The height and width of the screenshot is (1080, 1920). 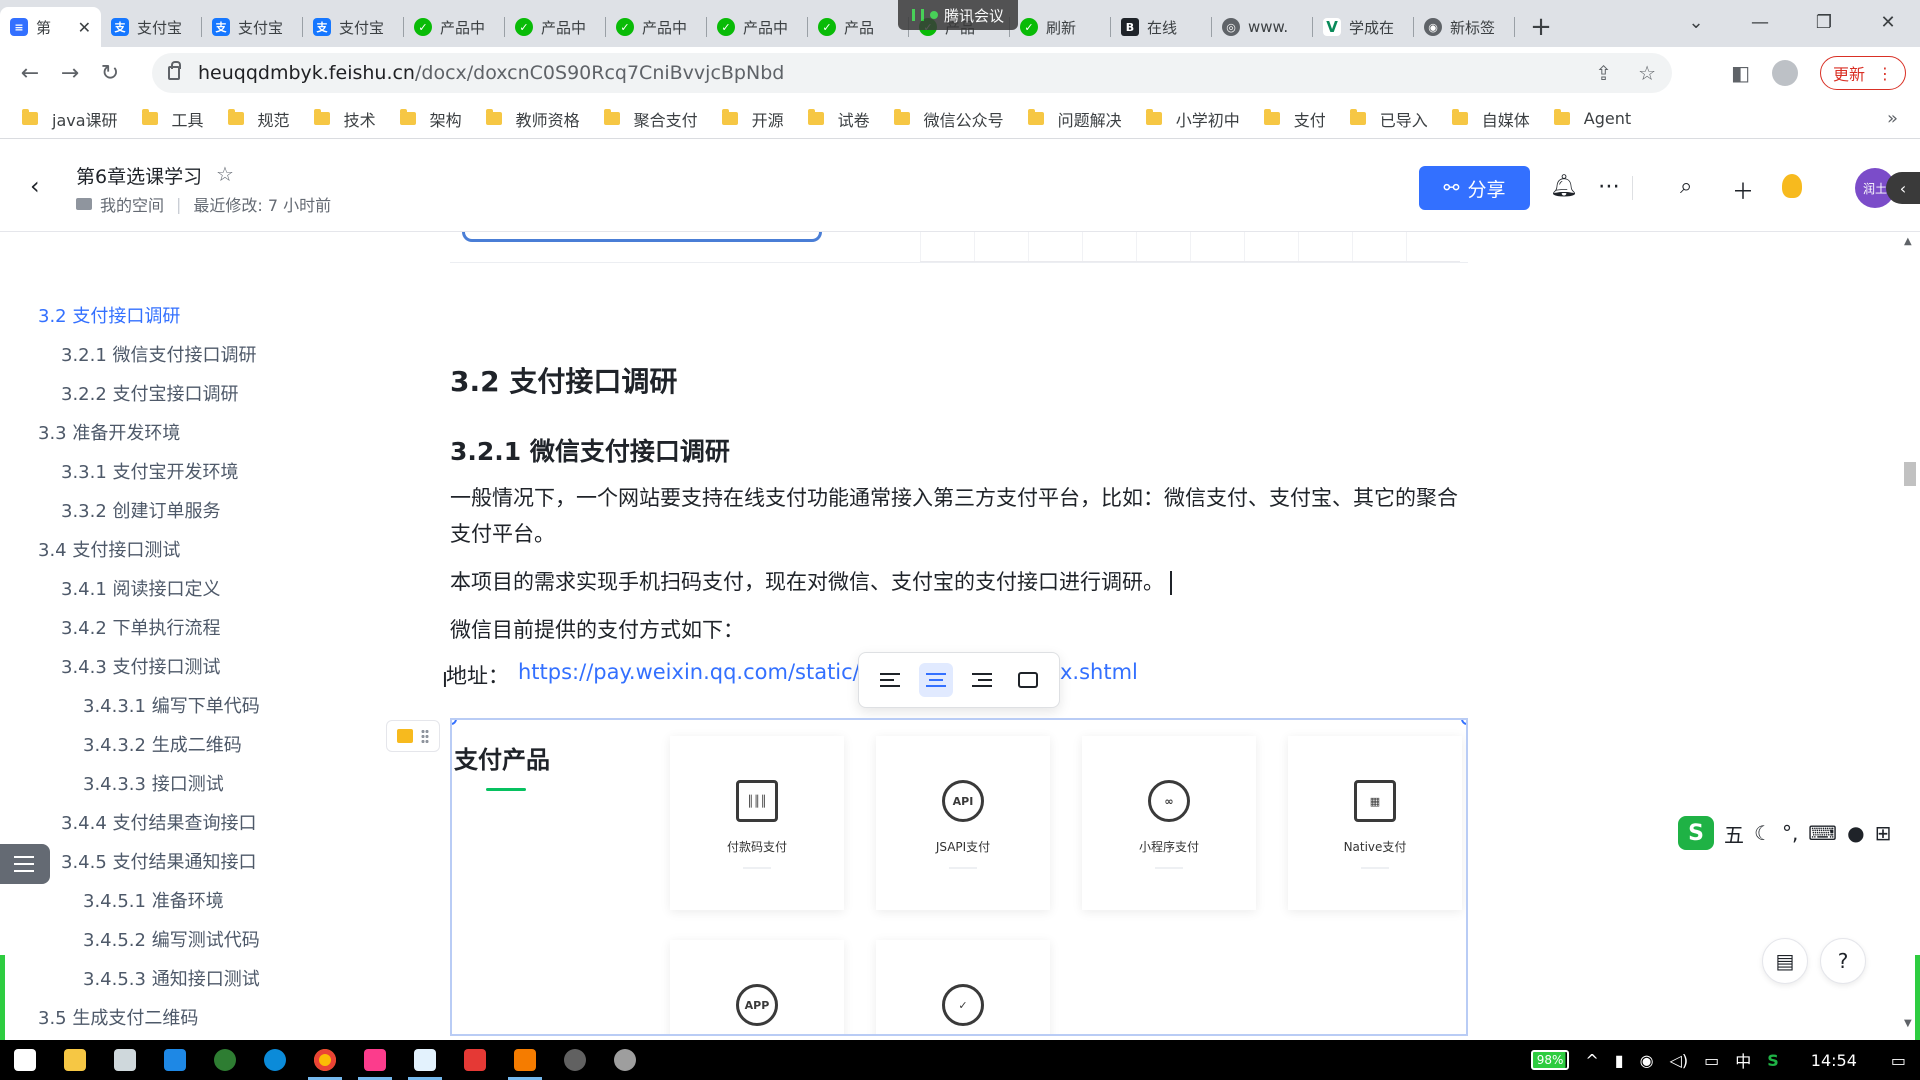 I want to click on notification-icon: ▭, so click(x=1898, y=1060).